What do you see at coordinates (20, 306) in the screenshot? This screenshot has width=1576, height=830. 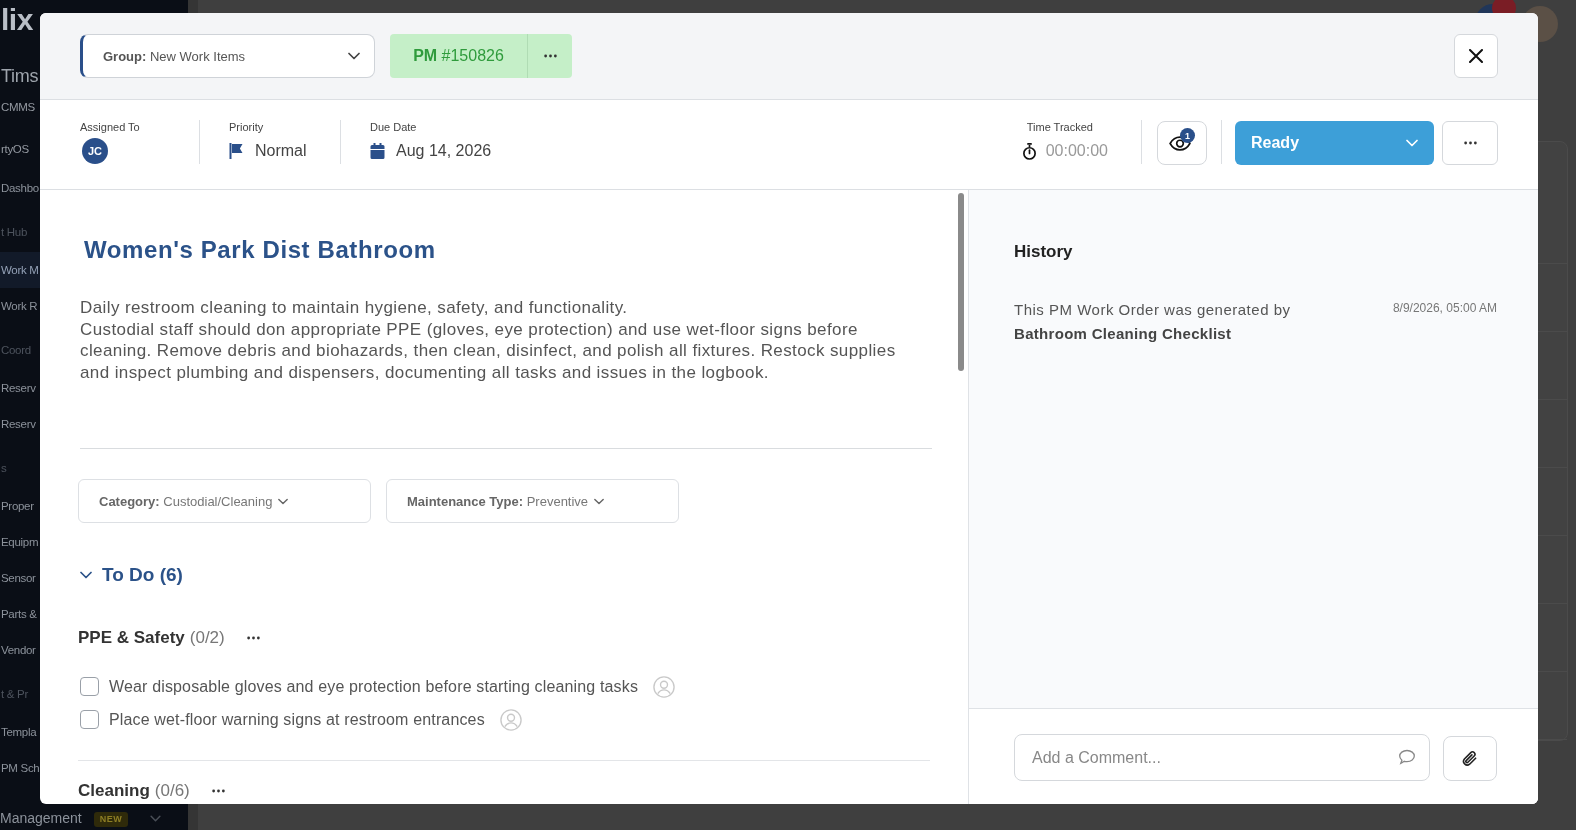 I see `sidebar-item: Work R` at bounding box center [20, 306].